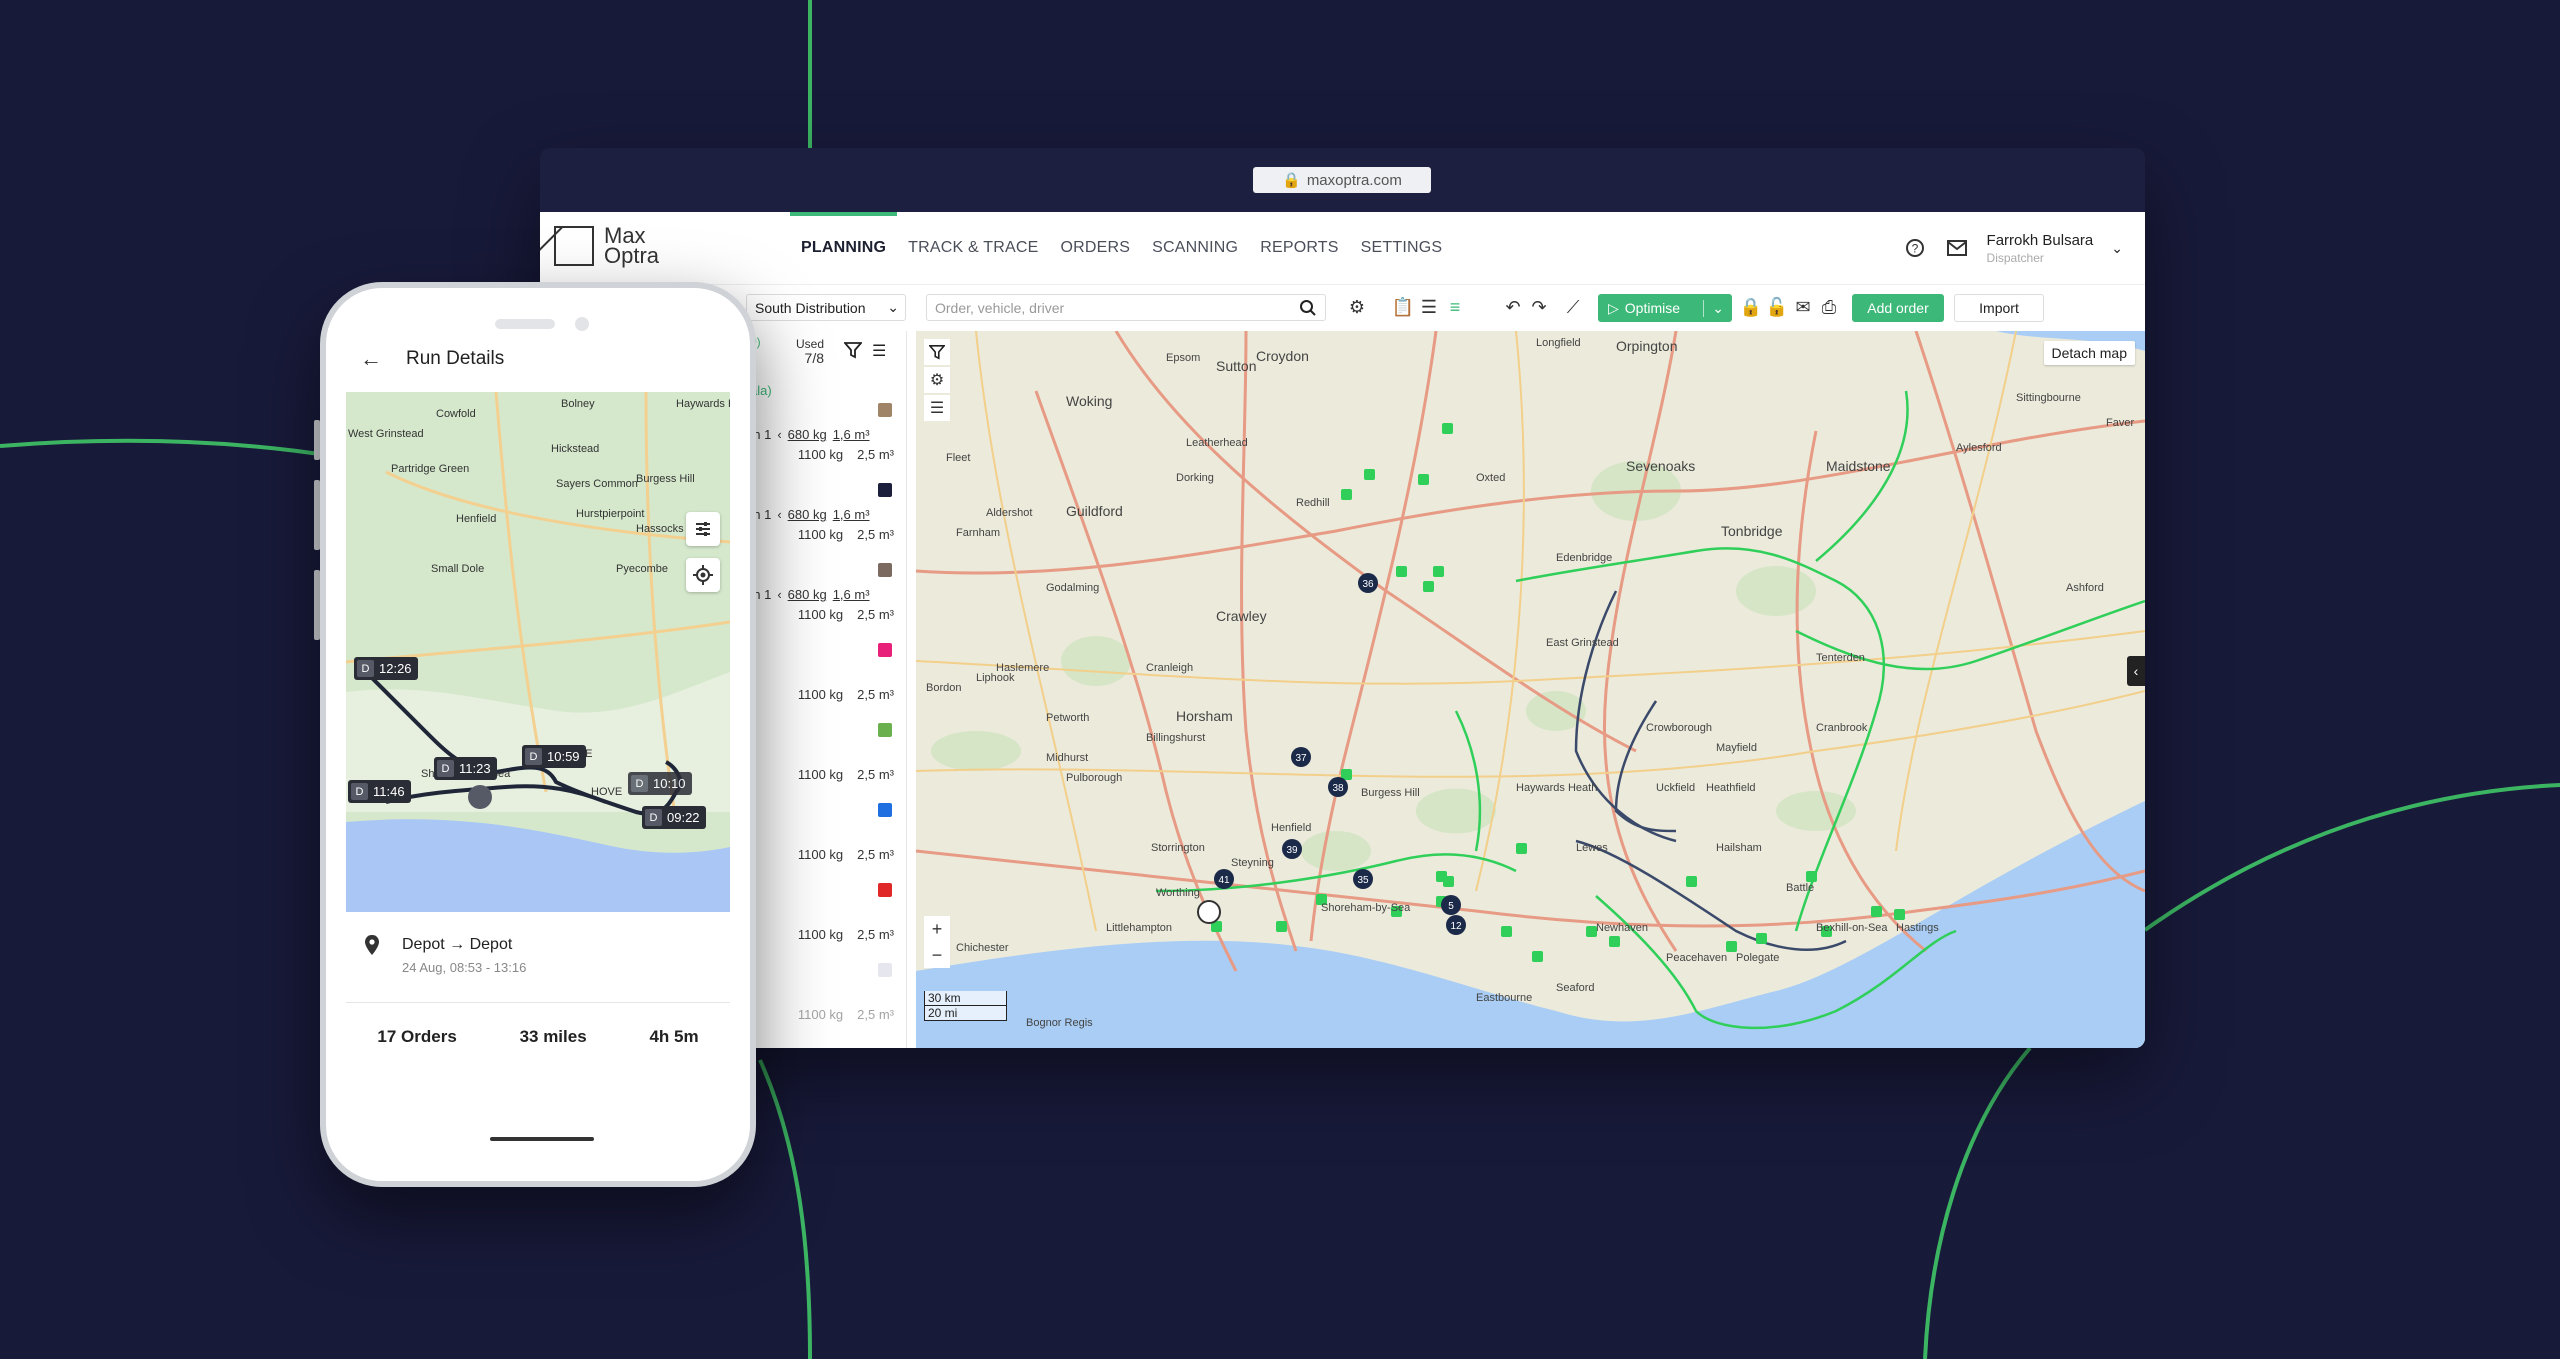  Describe the element at coordinates (879, 351) in the screenshot. I see `sort-icon: ☰` at that location.